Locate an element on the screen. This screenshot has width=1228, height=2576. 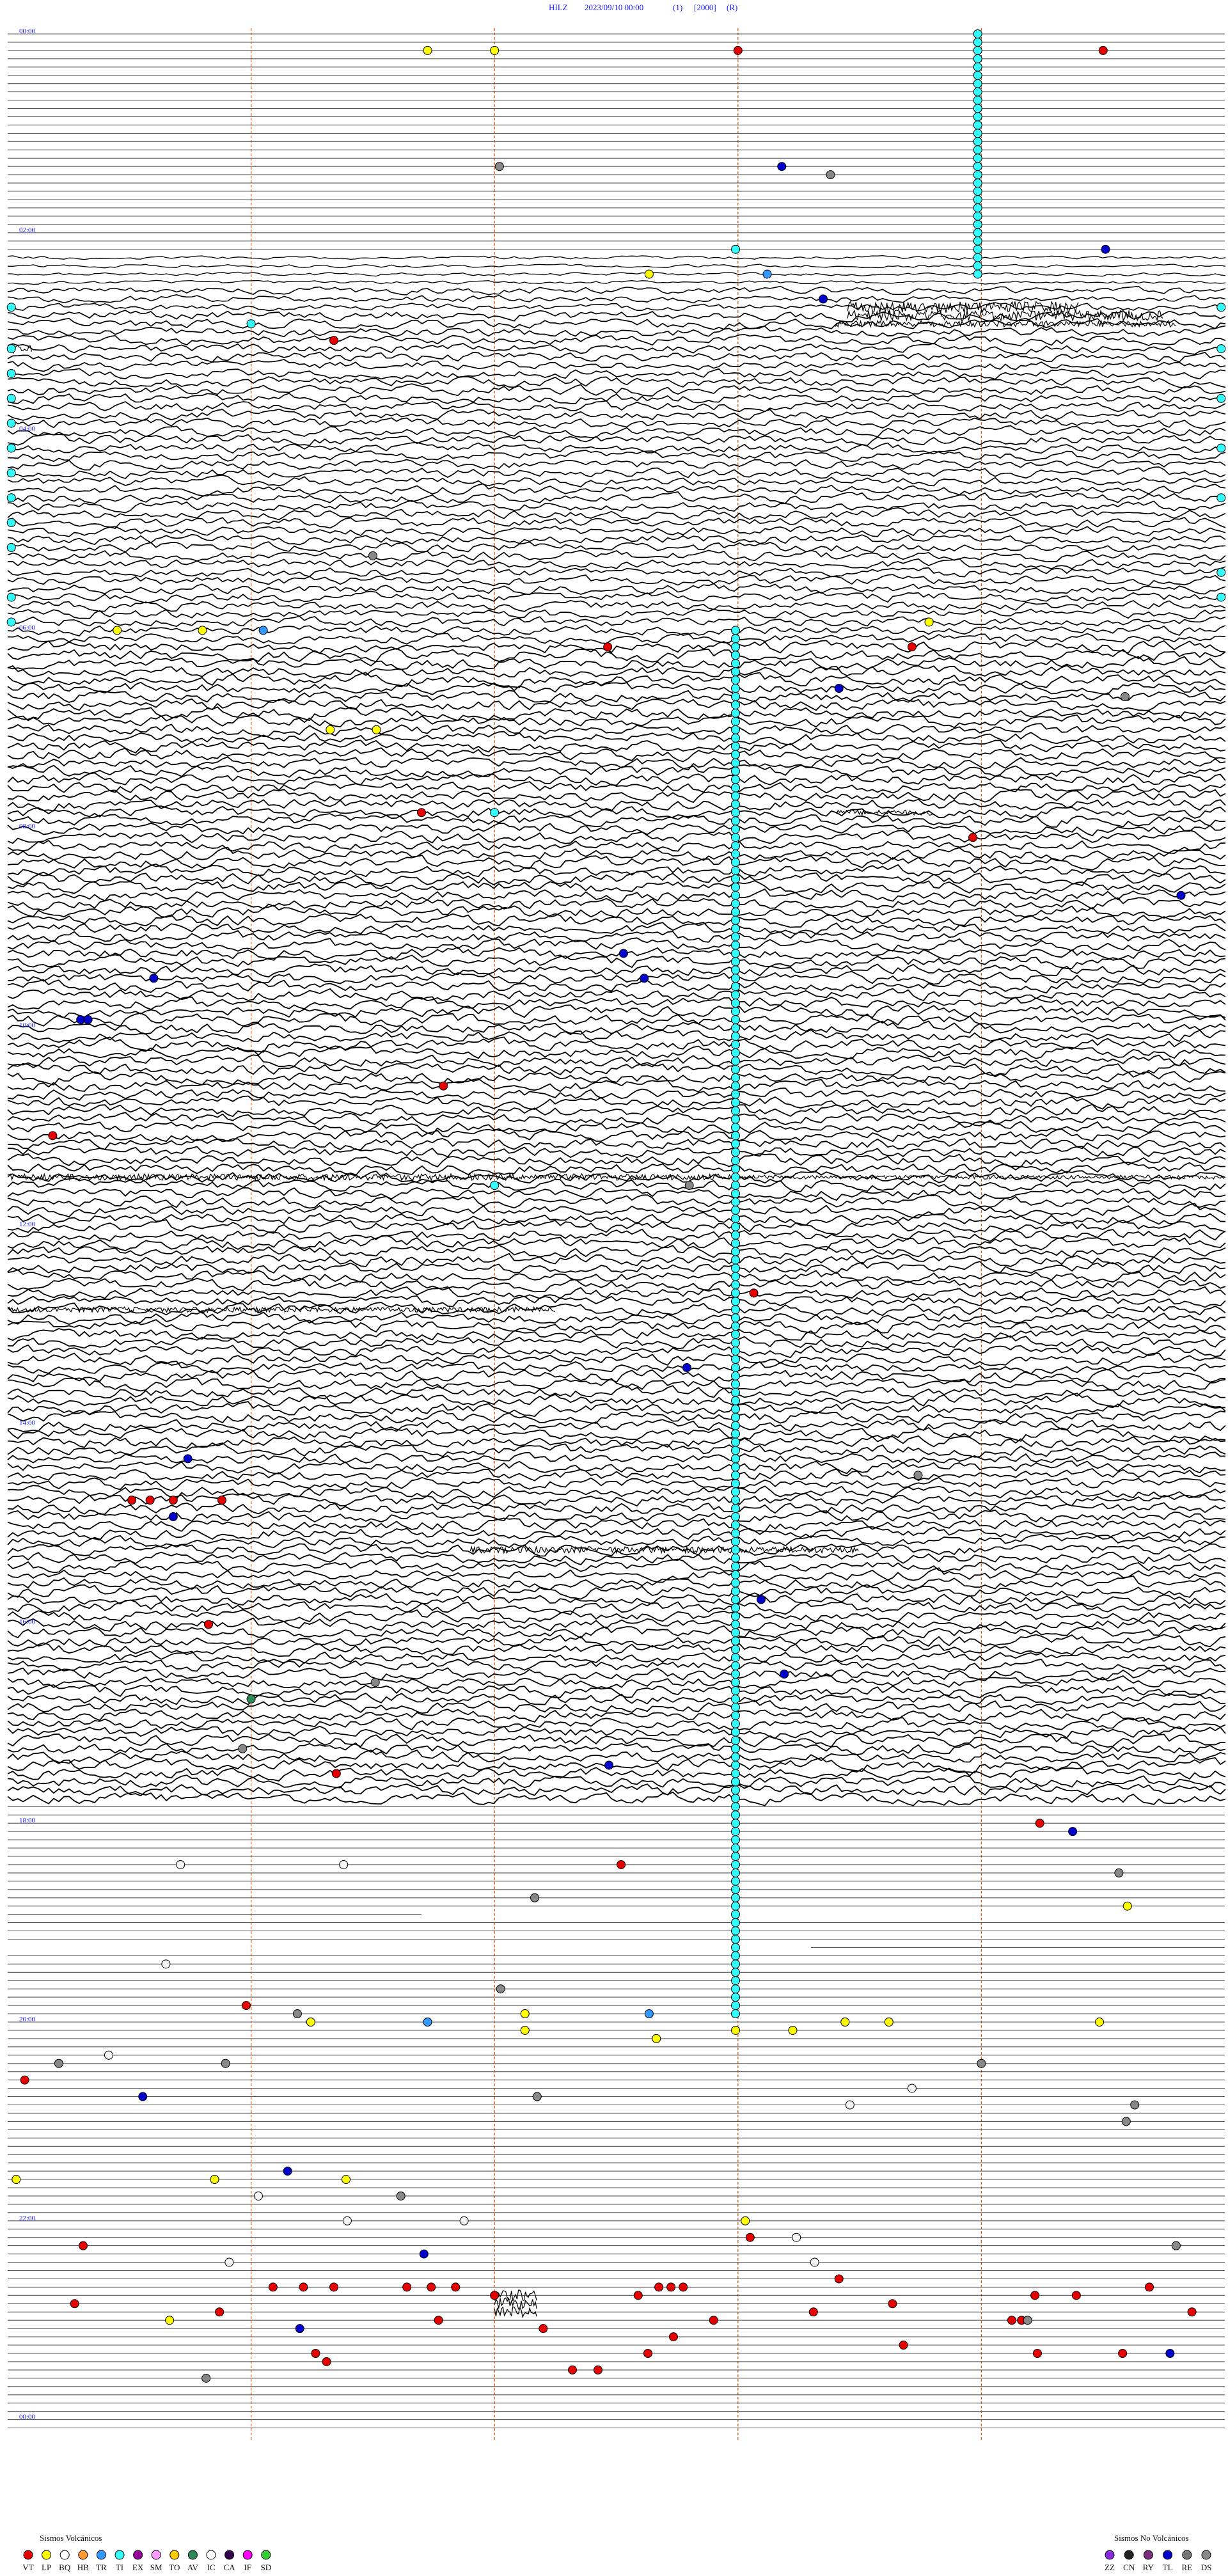
legend-item-ca: CA is located at coordinates (229, 2561).